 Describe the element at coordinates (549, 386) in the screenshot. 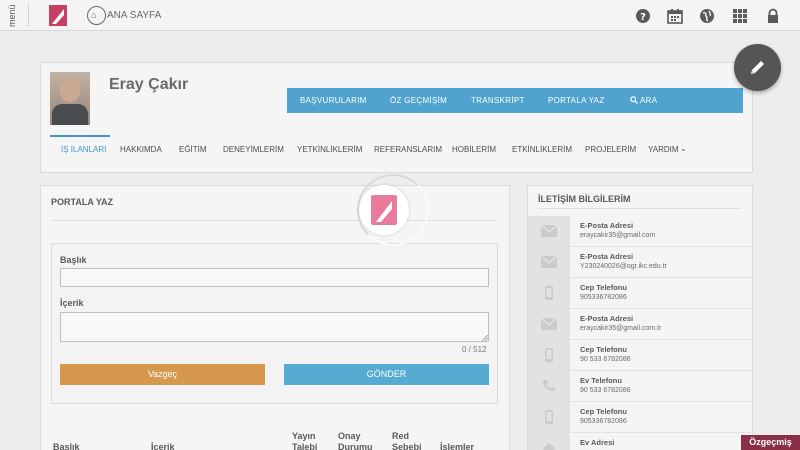

I see `phone-icon` at that location.